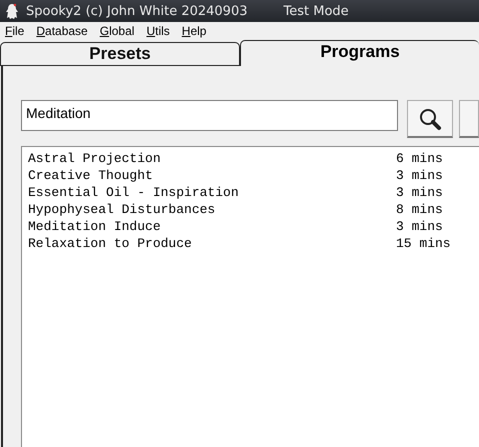 This screenshot has width=479, height=447. I want to click on search-field: Meditation, so click(209, 115).